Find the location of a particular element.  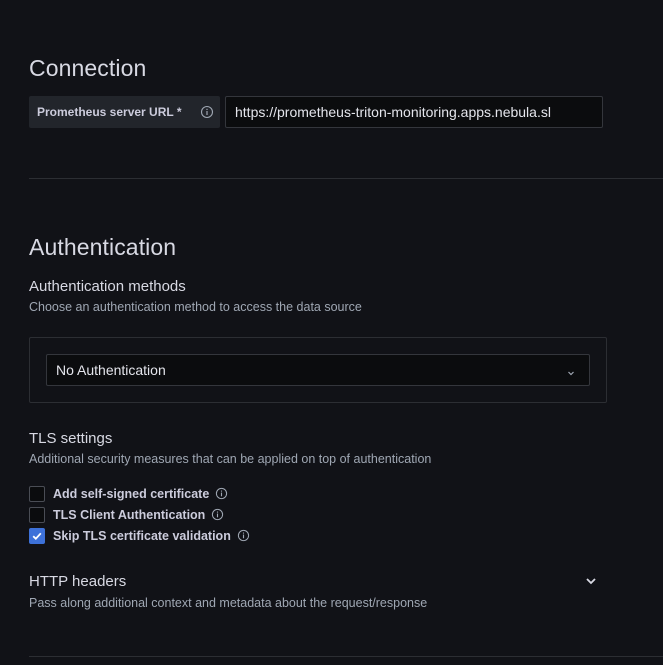

skip-tls-validation-checkbox is located at coordinates (37, 535).